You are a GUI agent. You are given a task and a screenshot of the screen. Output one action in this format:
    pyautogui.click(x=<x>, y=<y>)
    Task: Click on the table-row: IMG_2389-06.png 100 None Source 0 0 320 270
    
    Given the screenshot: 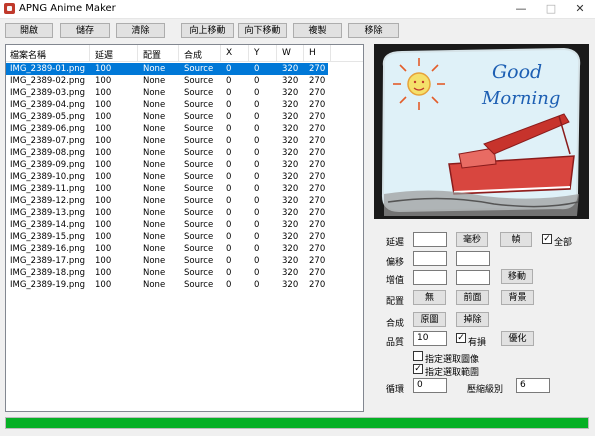 What is the action you would take?
    pyautogui.click(x=167, y=129)
    